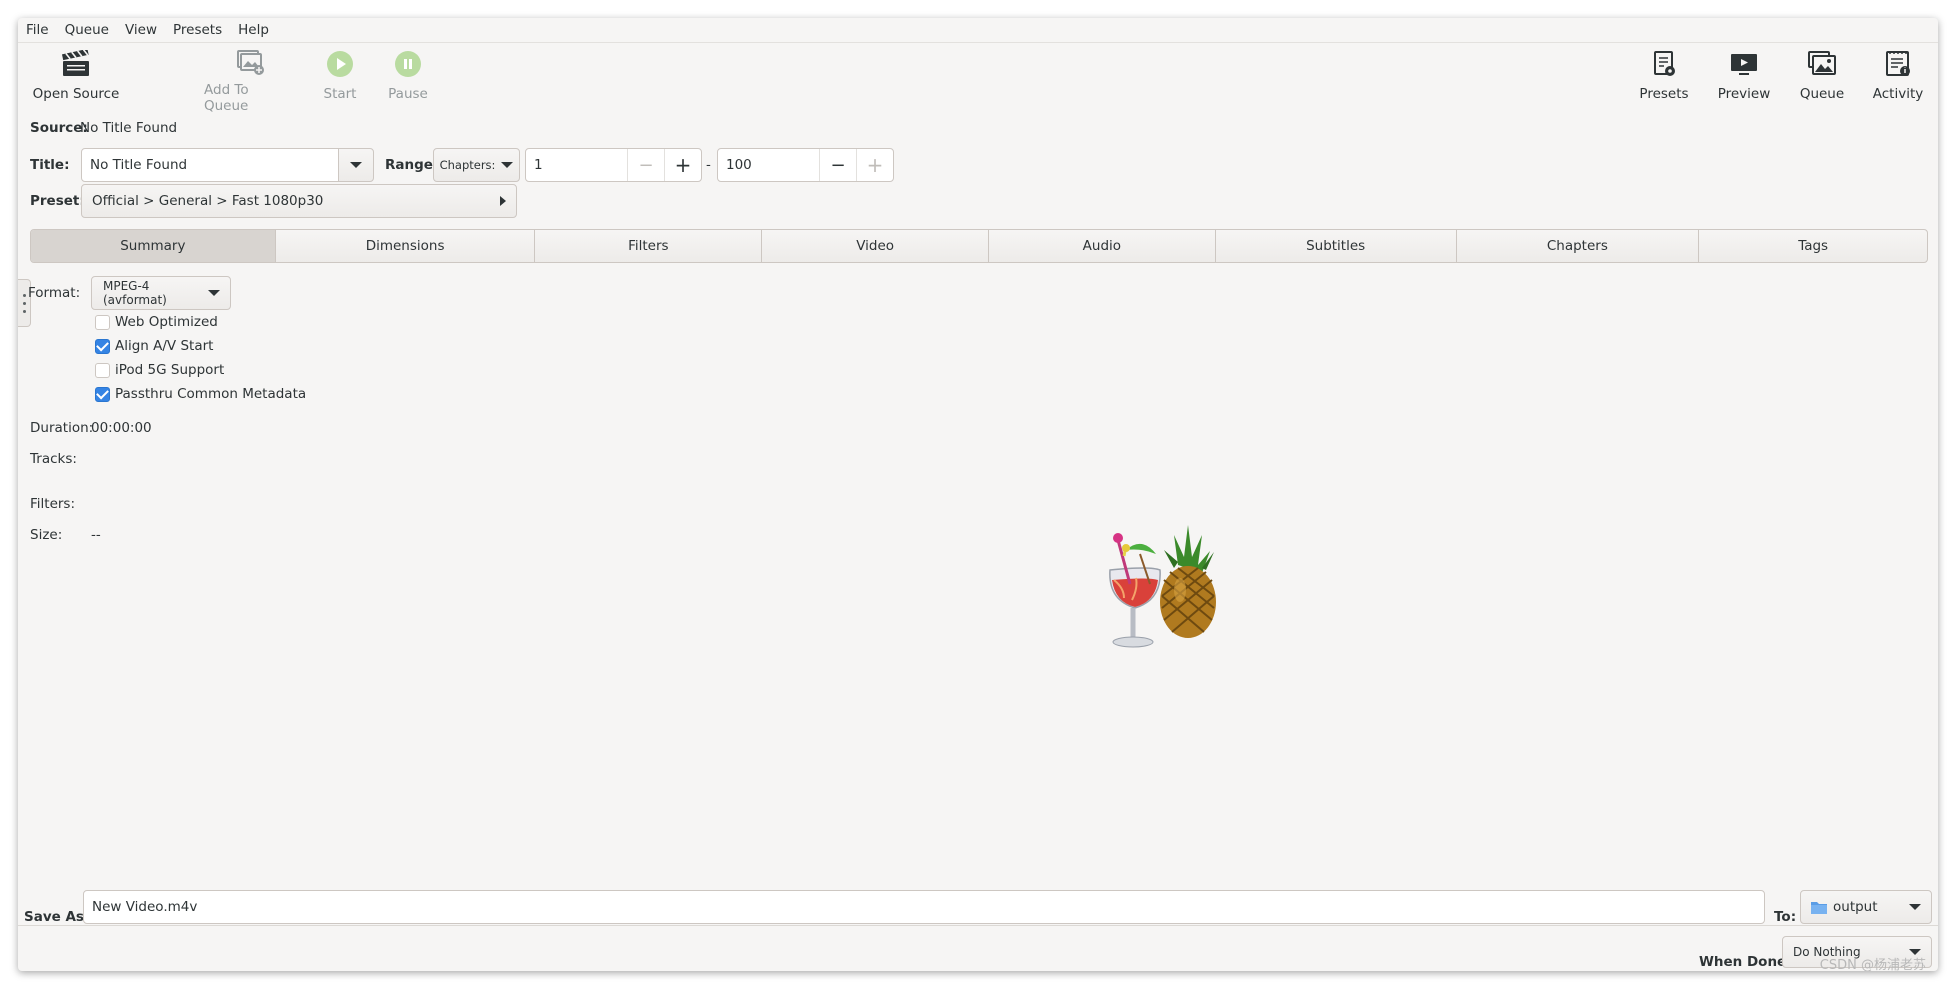  I want to click on open-source-button: Open Source, so click(76, 76).